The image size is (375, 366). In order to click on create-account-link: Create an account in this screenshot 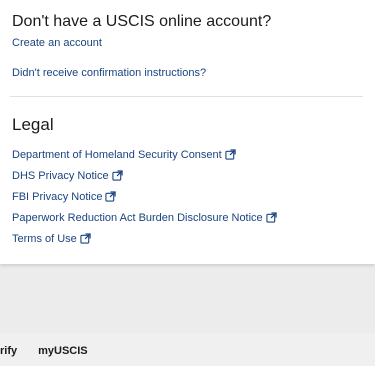, I will do `click(57, 43)`.